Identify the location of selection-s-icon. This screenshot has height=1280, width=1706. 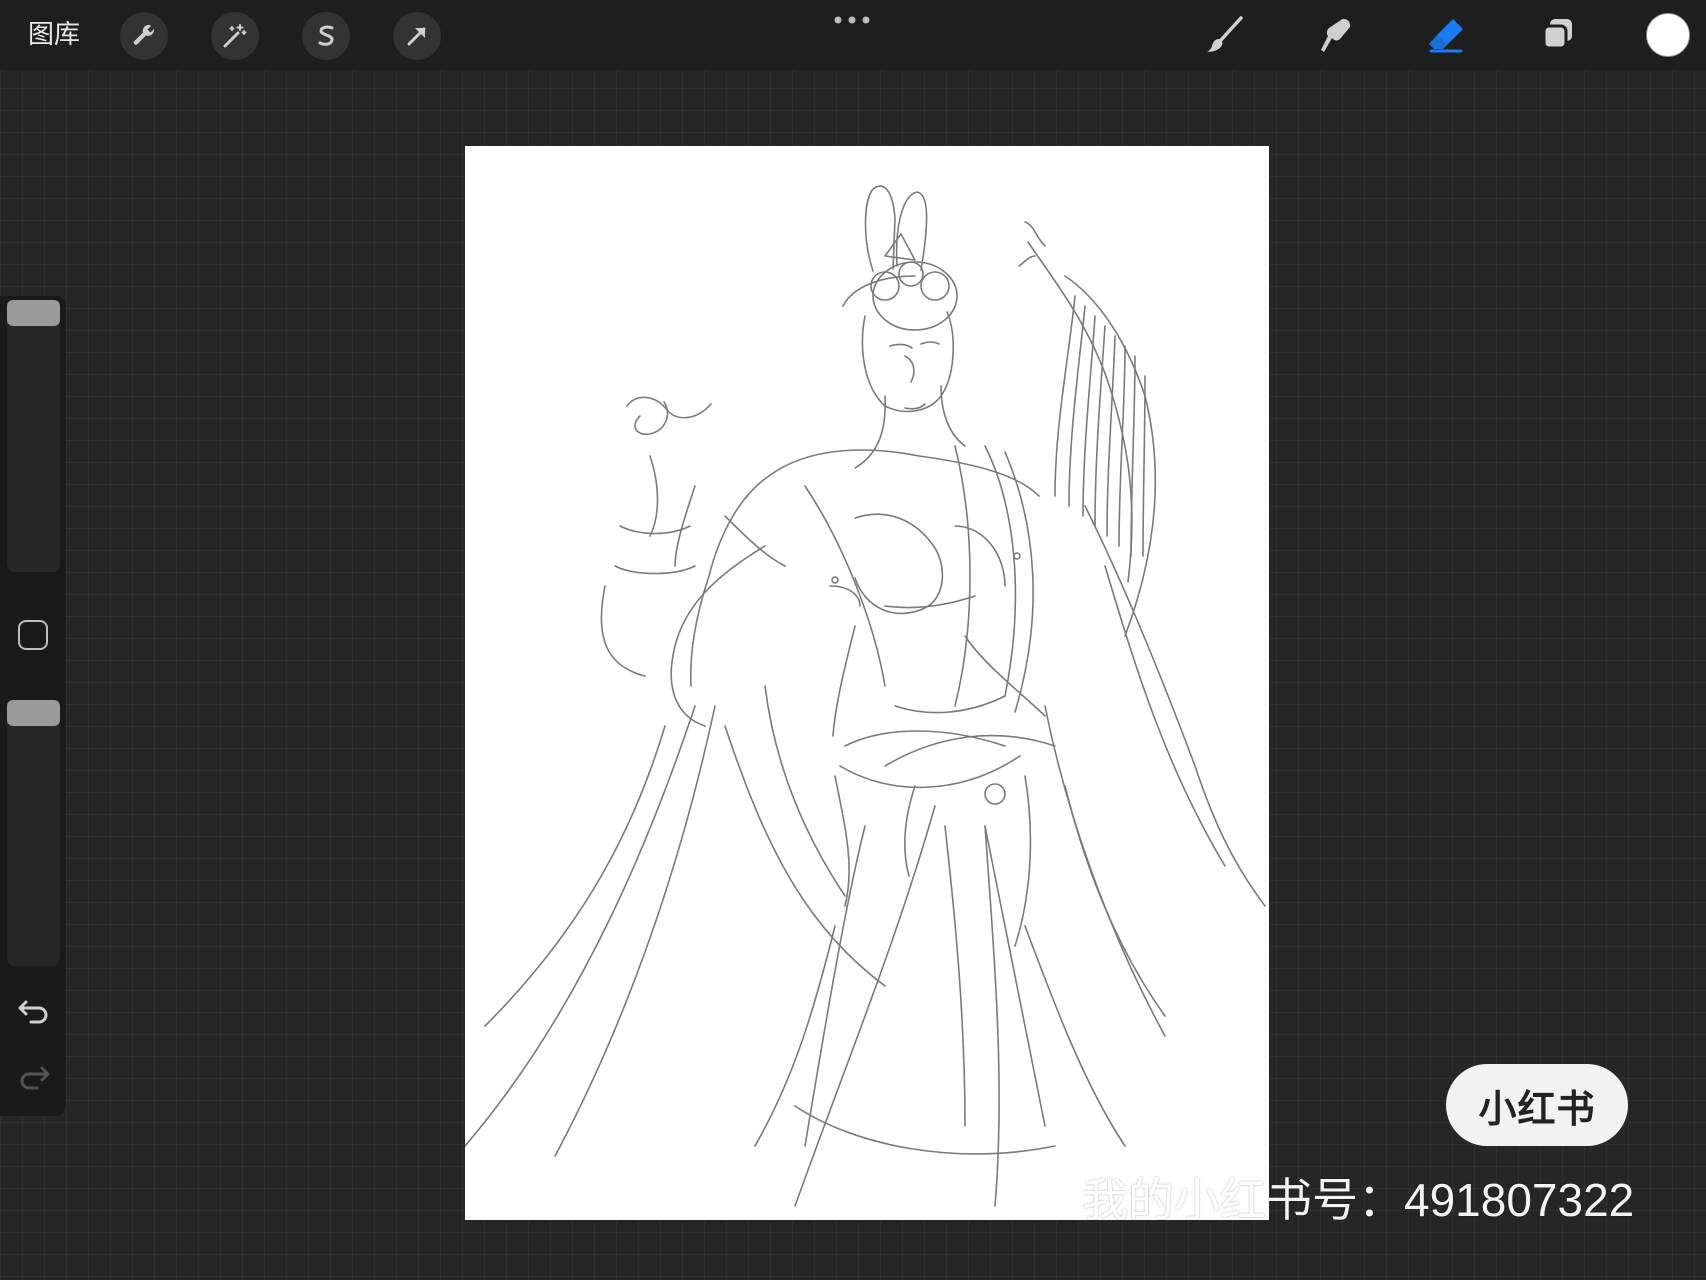
(326, 36).